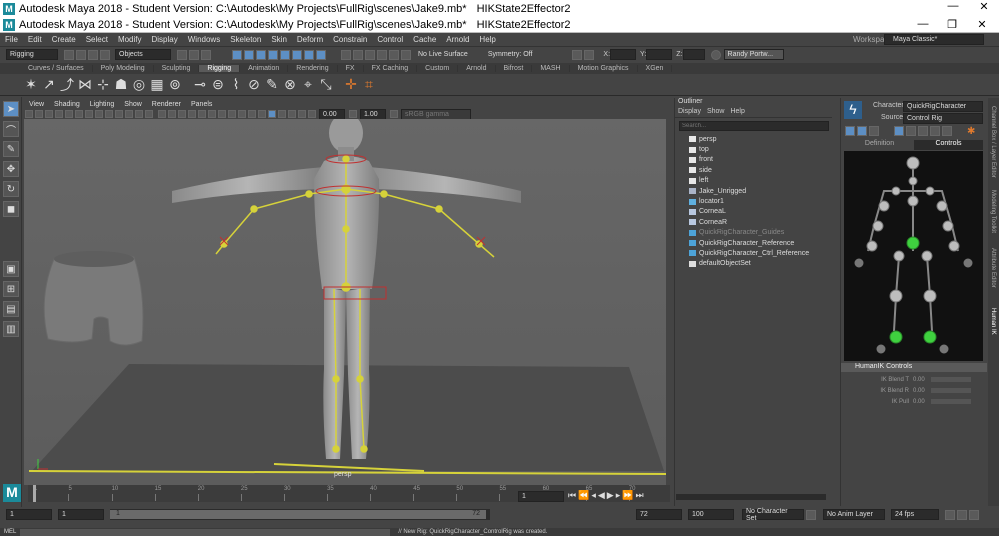  I want to click on menu-help: Help, so click(487, 39).